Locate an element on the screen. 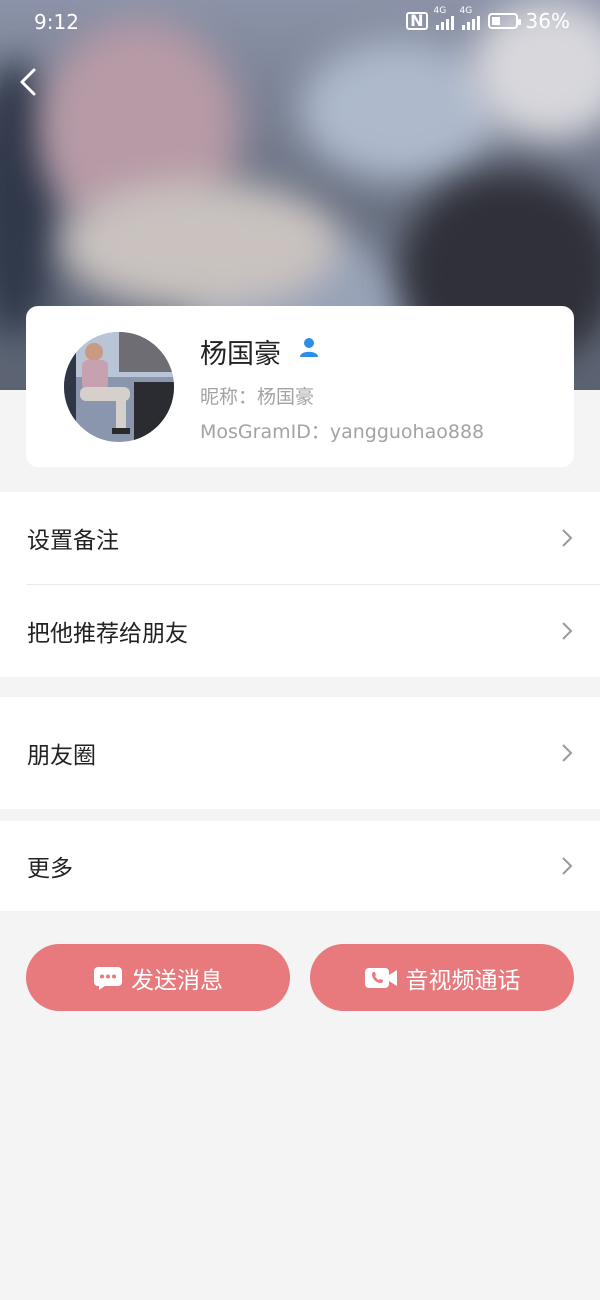  contact-mosgram-id: MosGramID：yangguohao888 is located at coordinates (342, 432).